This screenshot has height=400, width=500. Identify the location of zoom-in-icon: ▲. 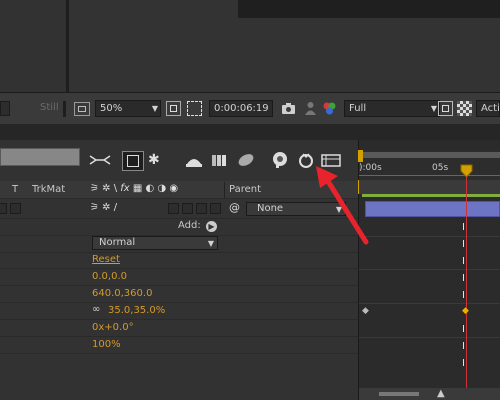
(441, 393).